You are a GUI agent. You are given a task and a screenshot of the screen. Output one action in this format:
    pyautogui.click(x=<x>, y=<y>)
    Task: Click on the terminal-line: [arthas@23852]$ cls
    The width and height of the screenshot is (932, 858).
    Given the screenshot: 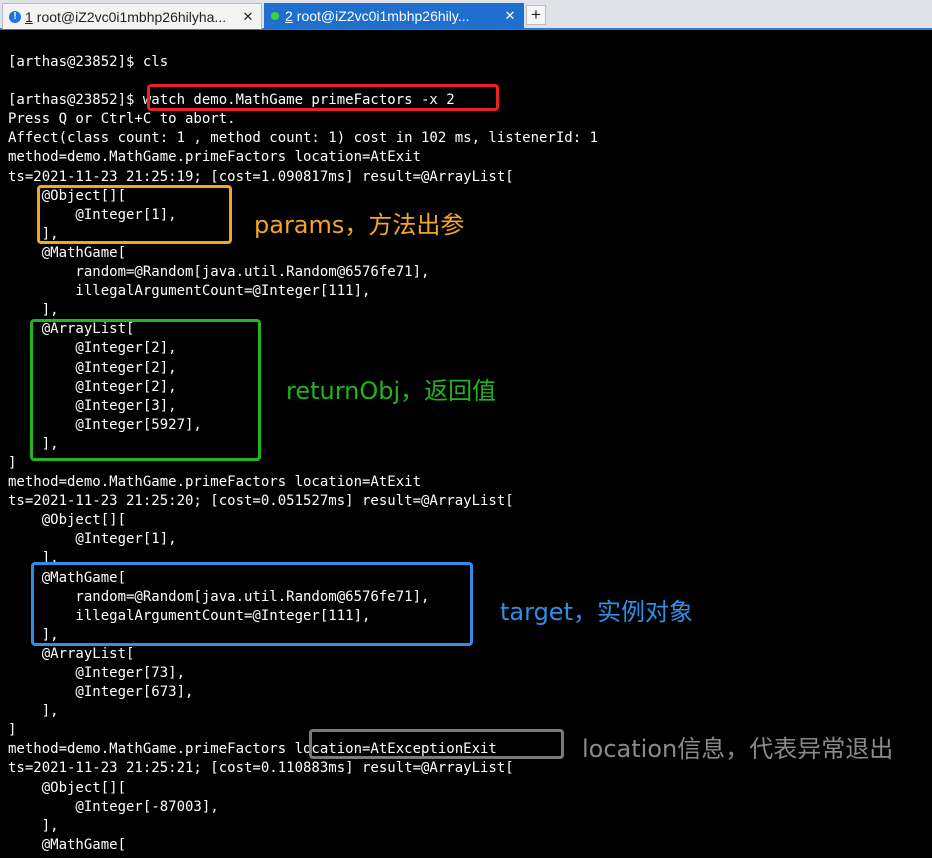 What is the action you would take?
    pyautogui.click(x=88, y=62)
    